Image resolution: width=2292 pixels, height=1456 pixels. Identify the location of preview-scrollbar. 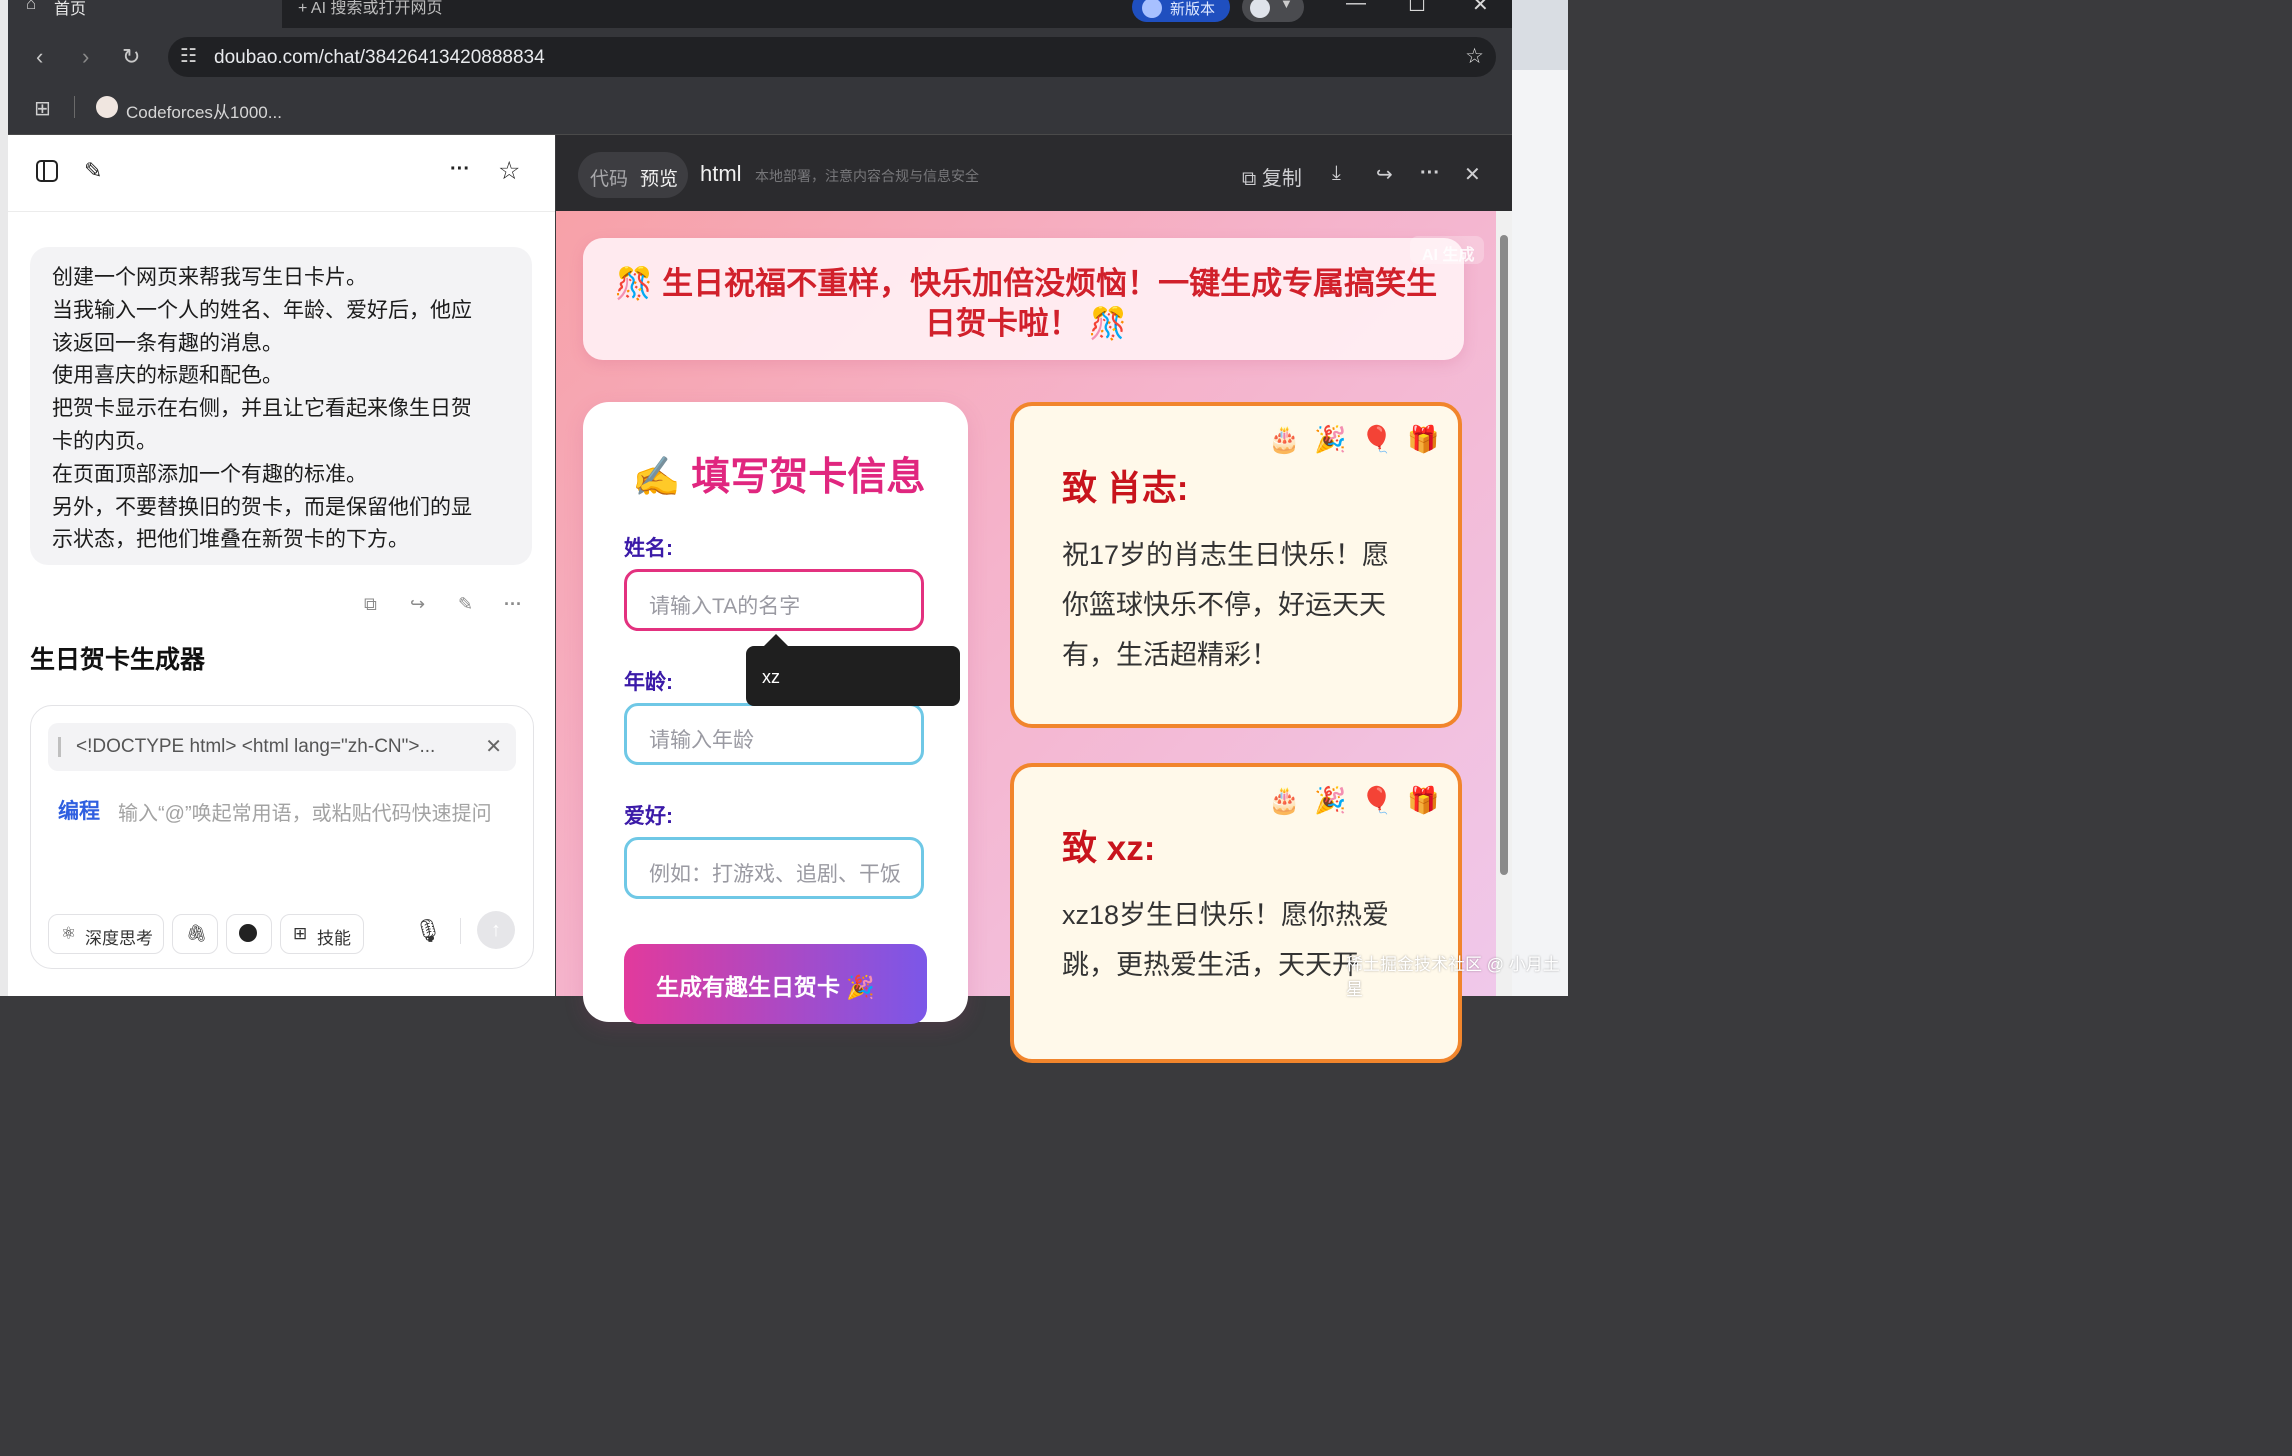
(1504, 603).